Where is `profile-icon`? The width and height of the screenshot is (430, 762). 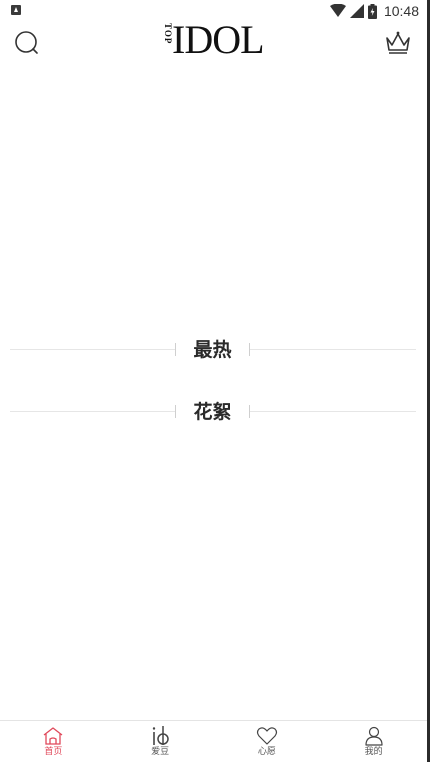
profile-icon is located at coordinates (374, 736).